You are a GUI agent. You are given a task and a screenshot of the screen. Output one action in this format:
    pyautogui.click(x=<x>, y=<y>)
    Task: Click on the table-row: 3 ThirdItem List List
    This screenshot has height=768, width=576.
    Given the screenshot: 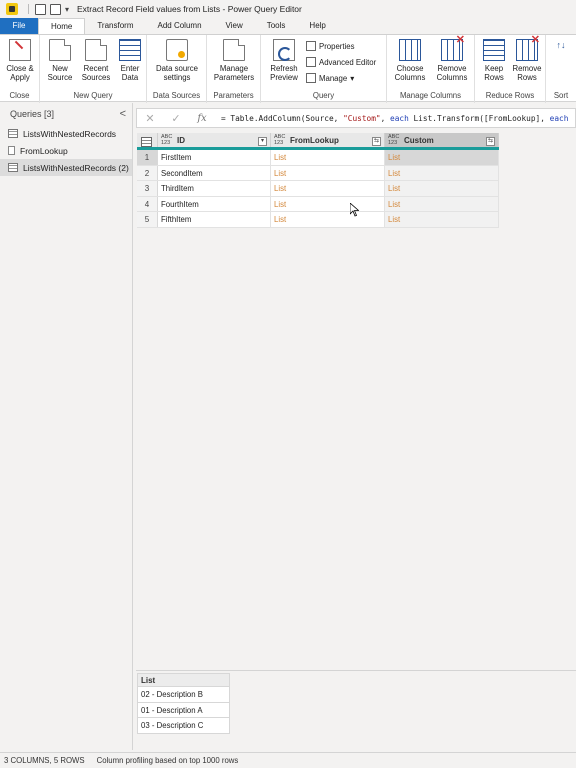 What is the action you would take?
    pyautogui.click(x=318, y=189)
    